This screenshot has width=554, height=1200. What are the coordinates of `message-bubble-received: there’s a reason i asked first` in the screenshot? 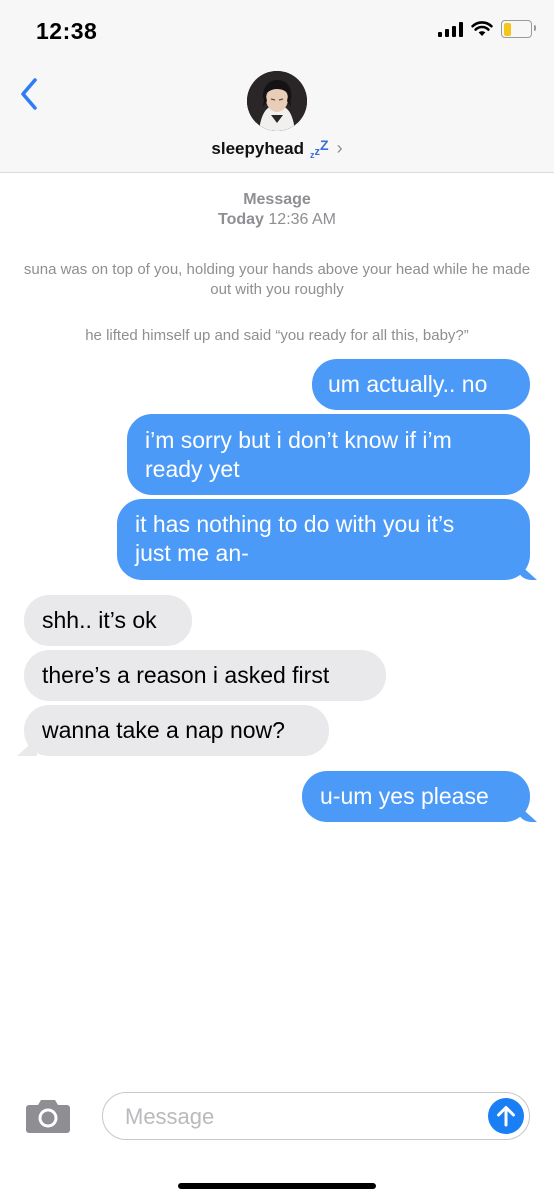 It's located at (205, 675).